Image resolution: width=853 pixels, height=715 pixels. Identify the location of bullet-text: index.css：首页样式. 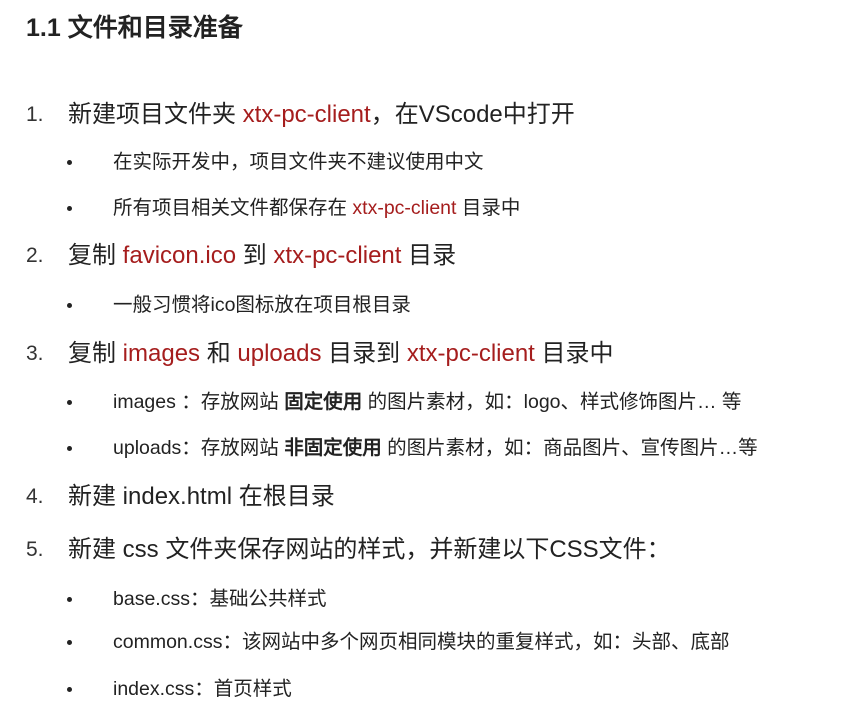
(202, 689).